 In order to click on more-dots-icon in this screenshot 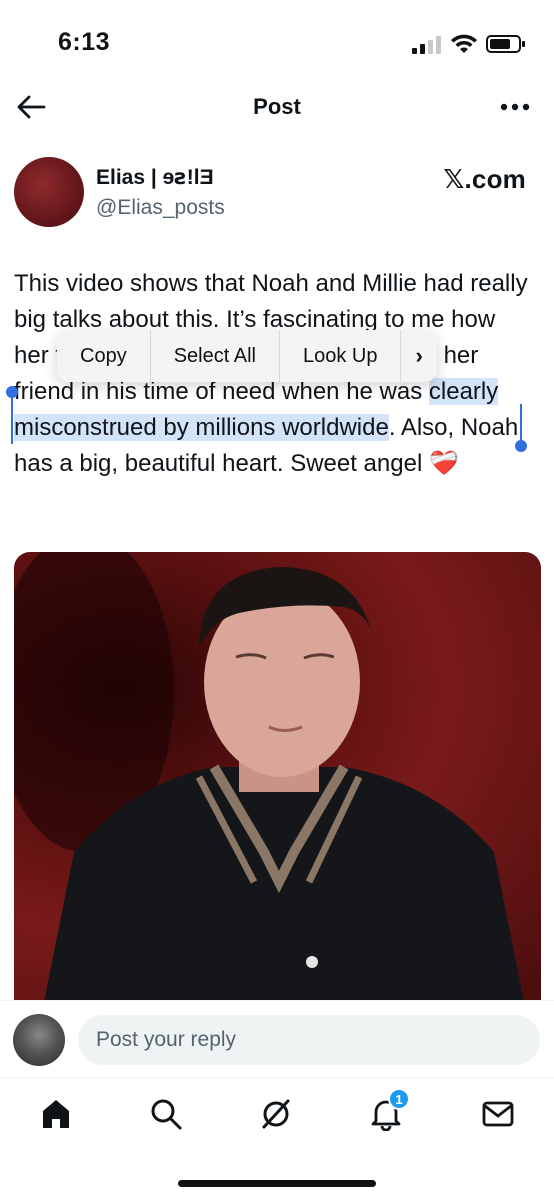, I will do `click(515, 107)`.